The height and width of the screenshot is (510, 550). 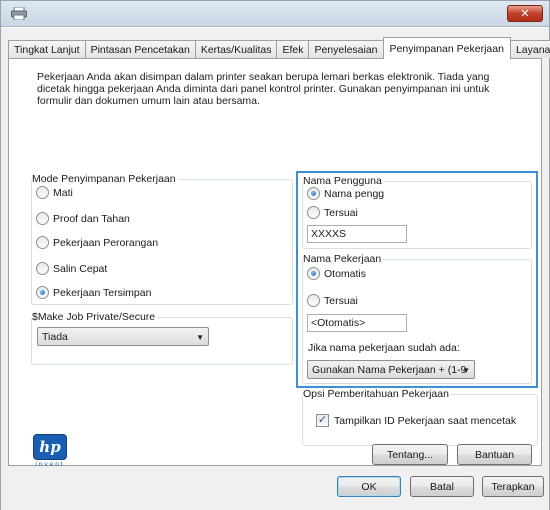 I want to click on private-secure-legend: $Make Job Private/Secure, so click(x=95, y=317).